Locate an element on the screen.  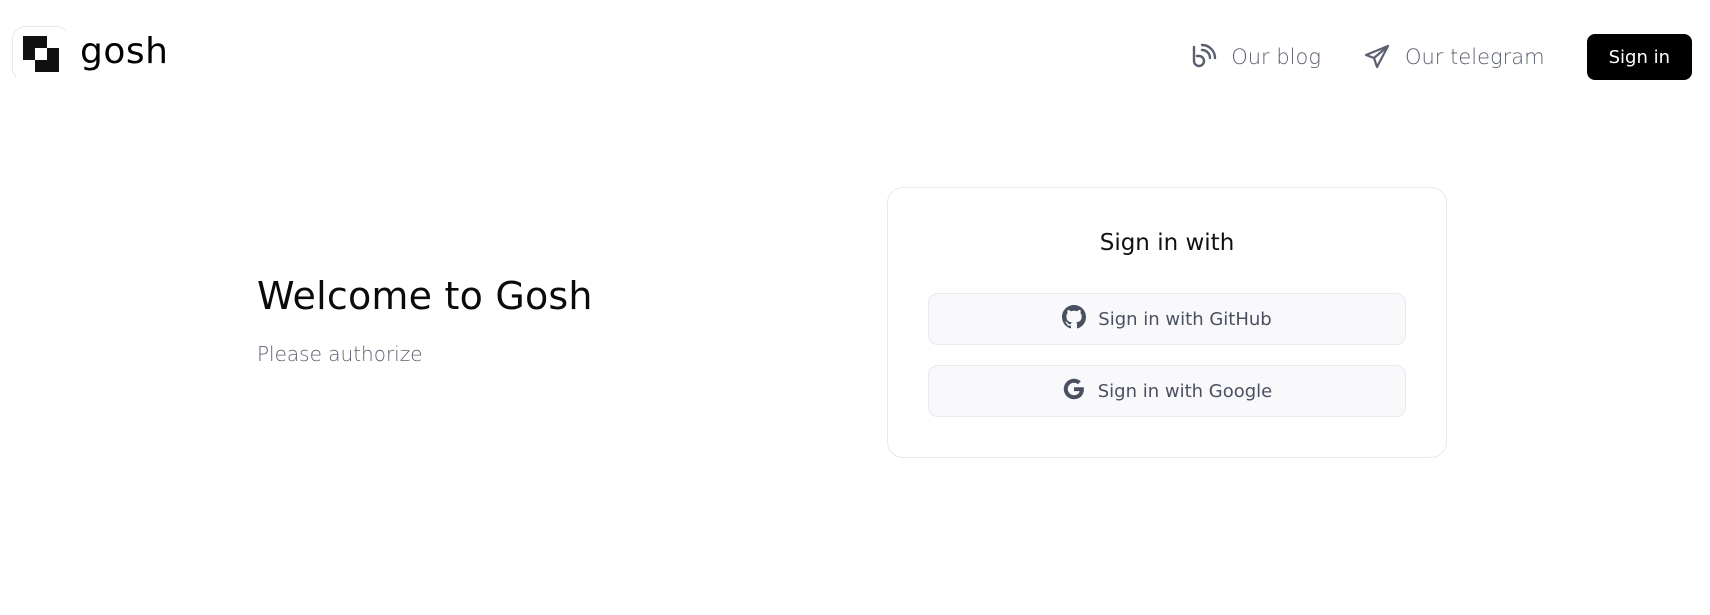
top-nav: Our blog Our telegram Sign in is located at coordinates (1440, 57).